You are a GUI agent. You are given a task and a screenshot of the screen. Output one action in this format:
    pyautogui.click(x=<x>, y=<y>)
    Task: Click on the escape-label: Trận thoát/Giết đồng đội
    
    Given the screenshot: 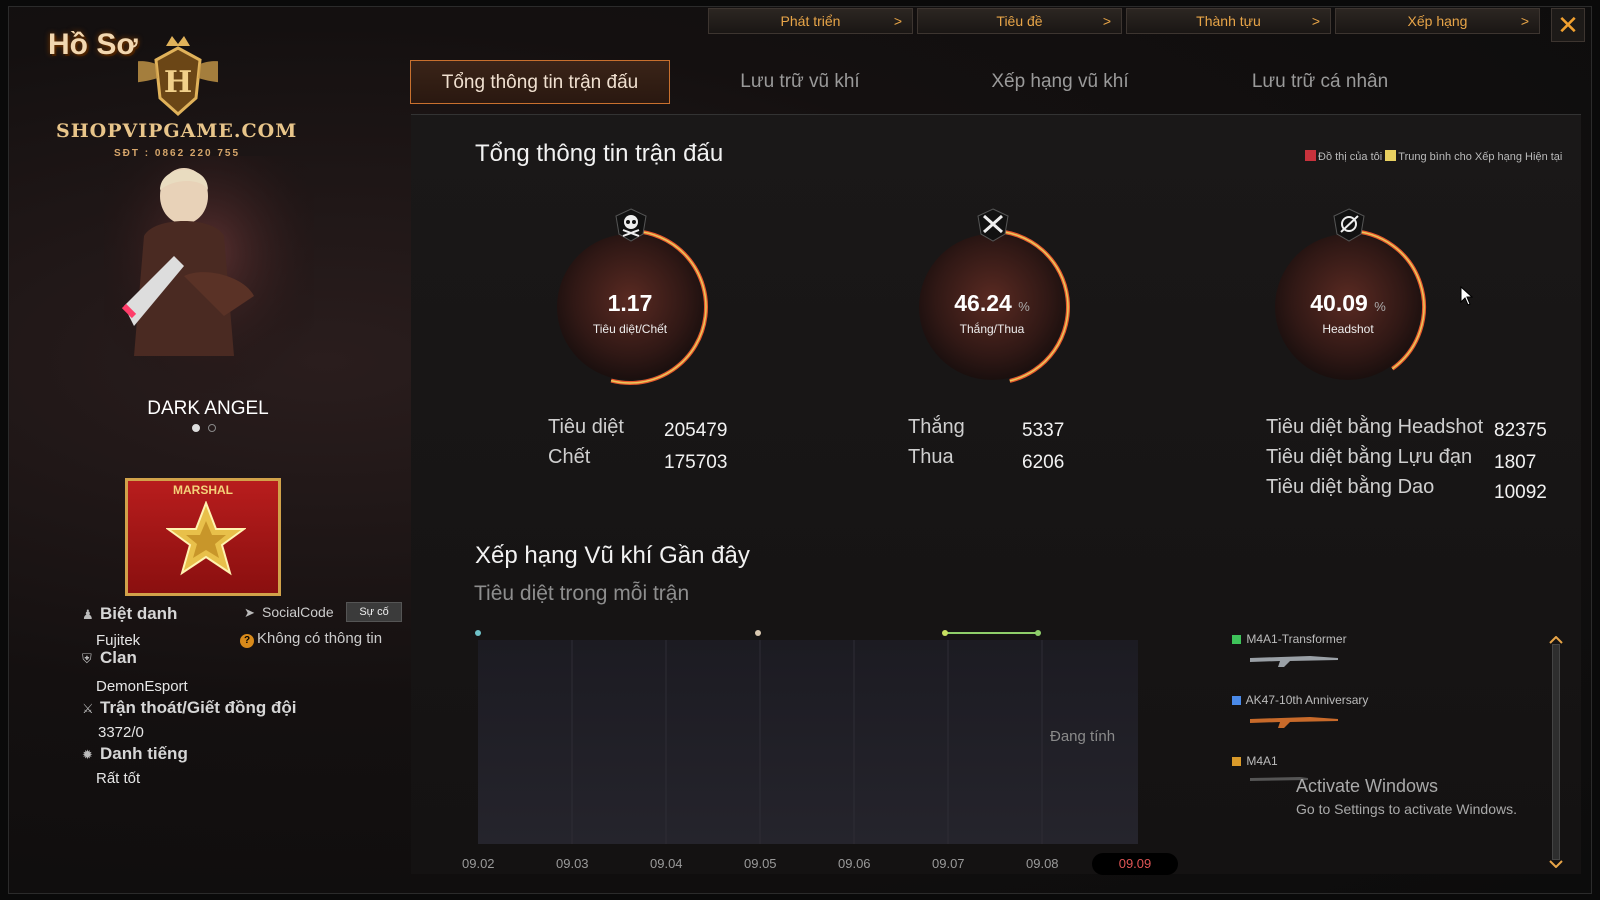 What is the action you would take?
    pyautogui.click(x=198, y=707)
    